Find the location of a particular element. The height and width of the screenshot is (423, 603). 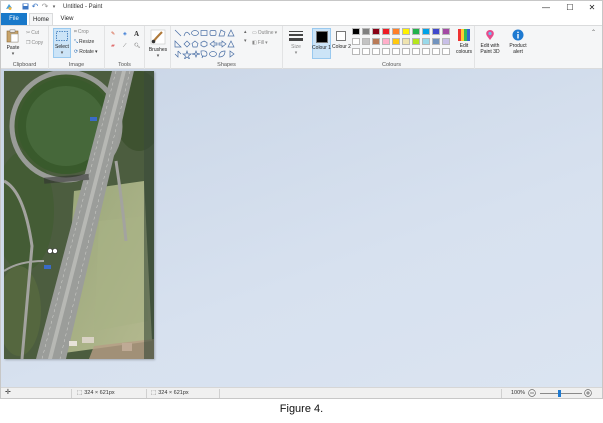

text-icon: A is located at coordinates (136, 34).